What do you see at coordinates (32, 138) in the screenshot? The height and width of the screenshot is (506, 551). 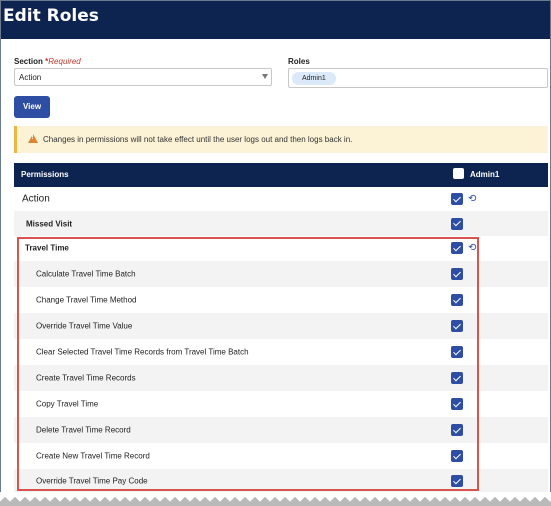 I see `warning-icon-mark: !` at bounding box center [32, 138].